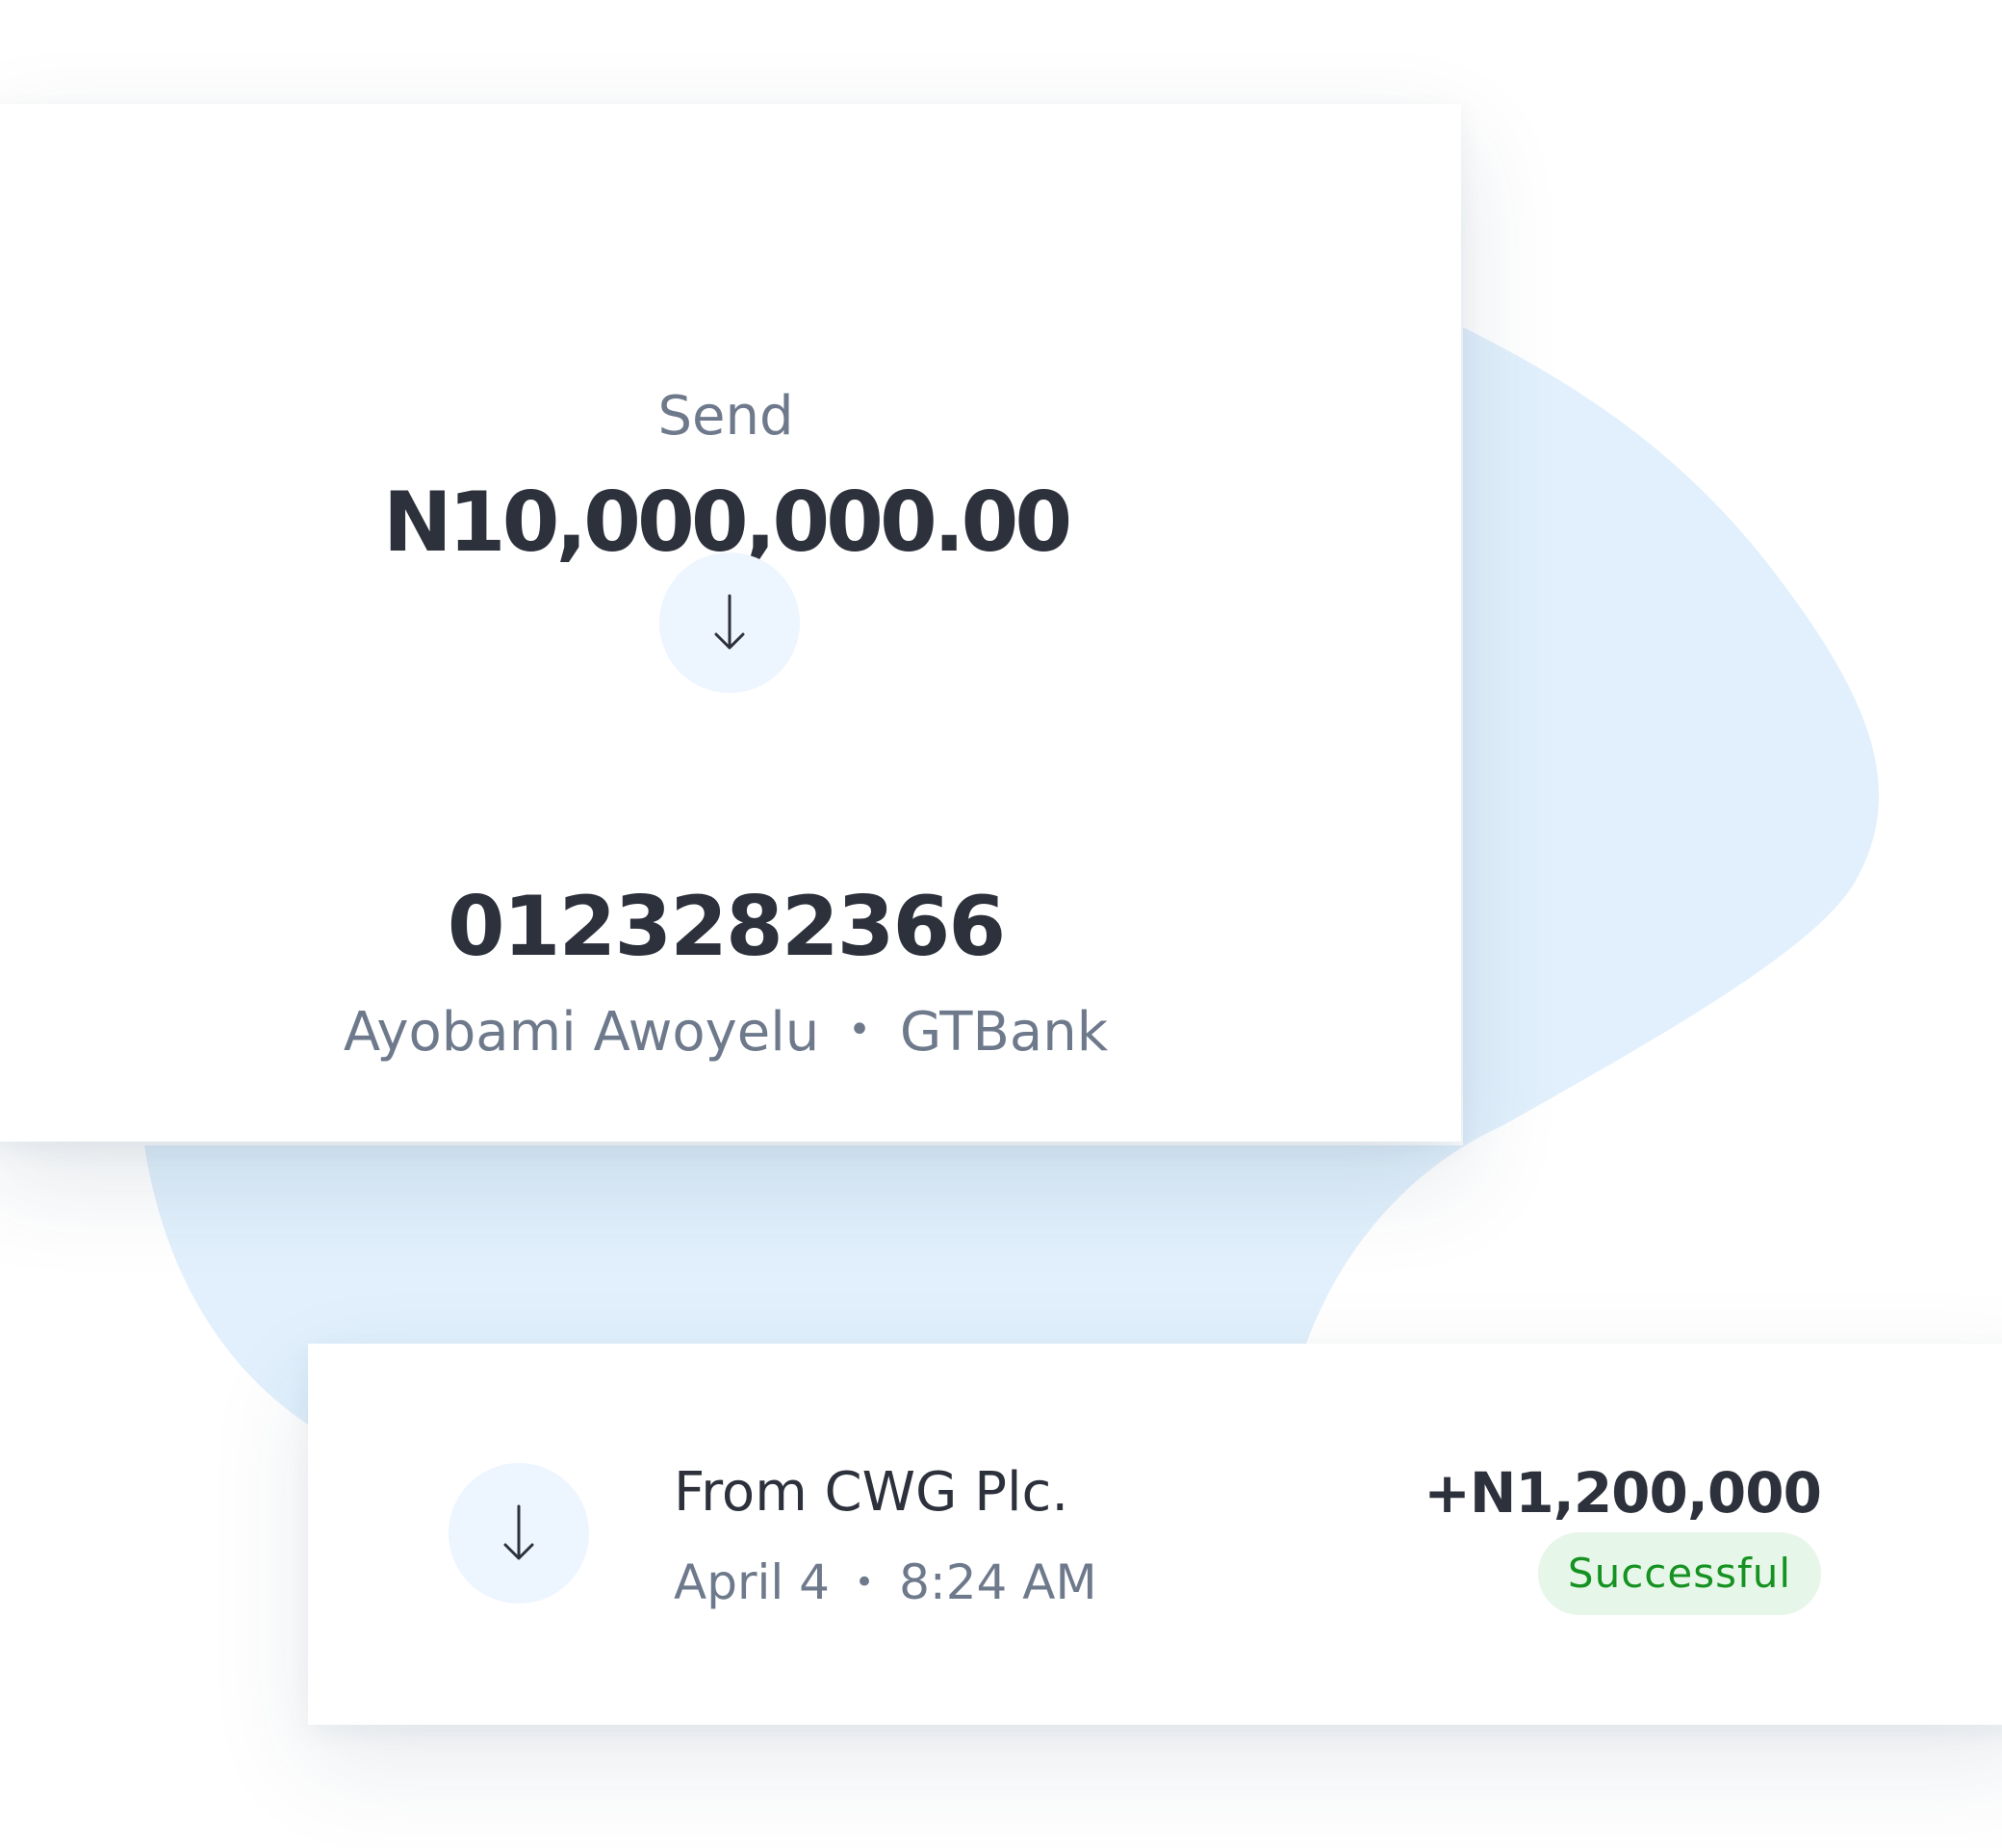 The image size is (2002, 1848). Describe the element at coordinates (581, 1032) in the screenshot. I see `recipient-name: Ayobami Awoyelu` at that location.